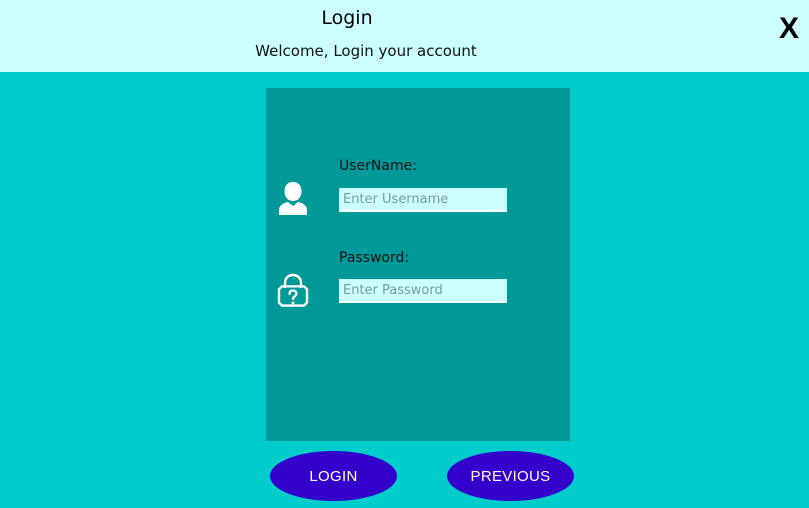 The height and width of the screenshot is (508, 809). What do you see at coordinates (510, 476) in the screenshot?
I see `previous-button: PREVIOUS` at bounding box center [510, 476].